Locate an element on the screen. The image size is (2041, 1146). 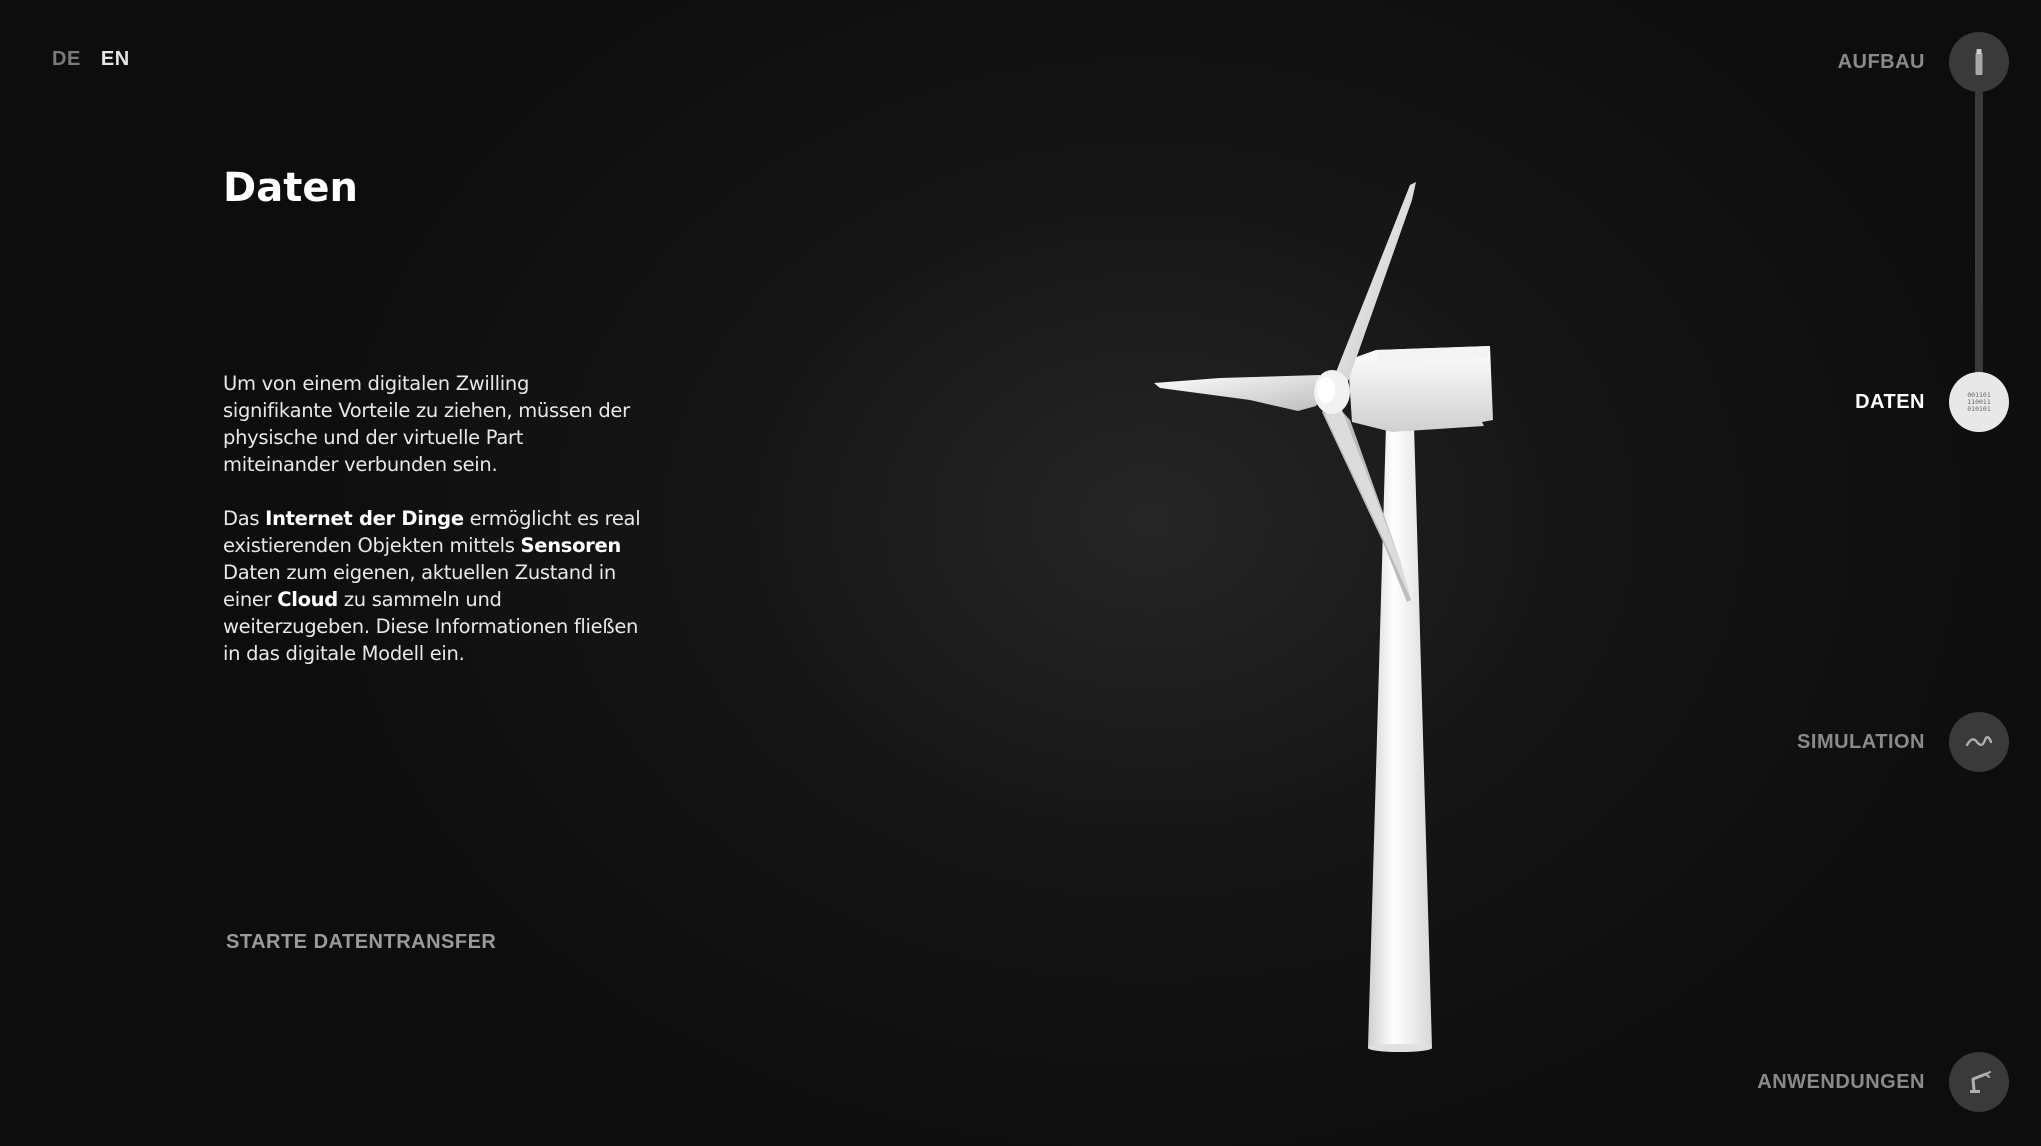
tower-icon is located at coordinates (1979, 62).